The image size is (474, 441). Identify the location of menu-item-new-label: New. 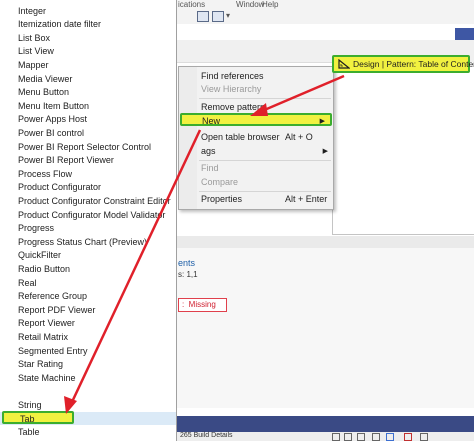
(211, 121).